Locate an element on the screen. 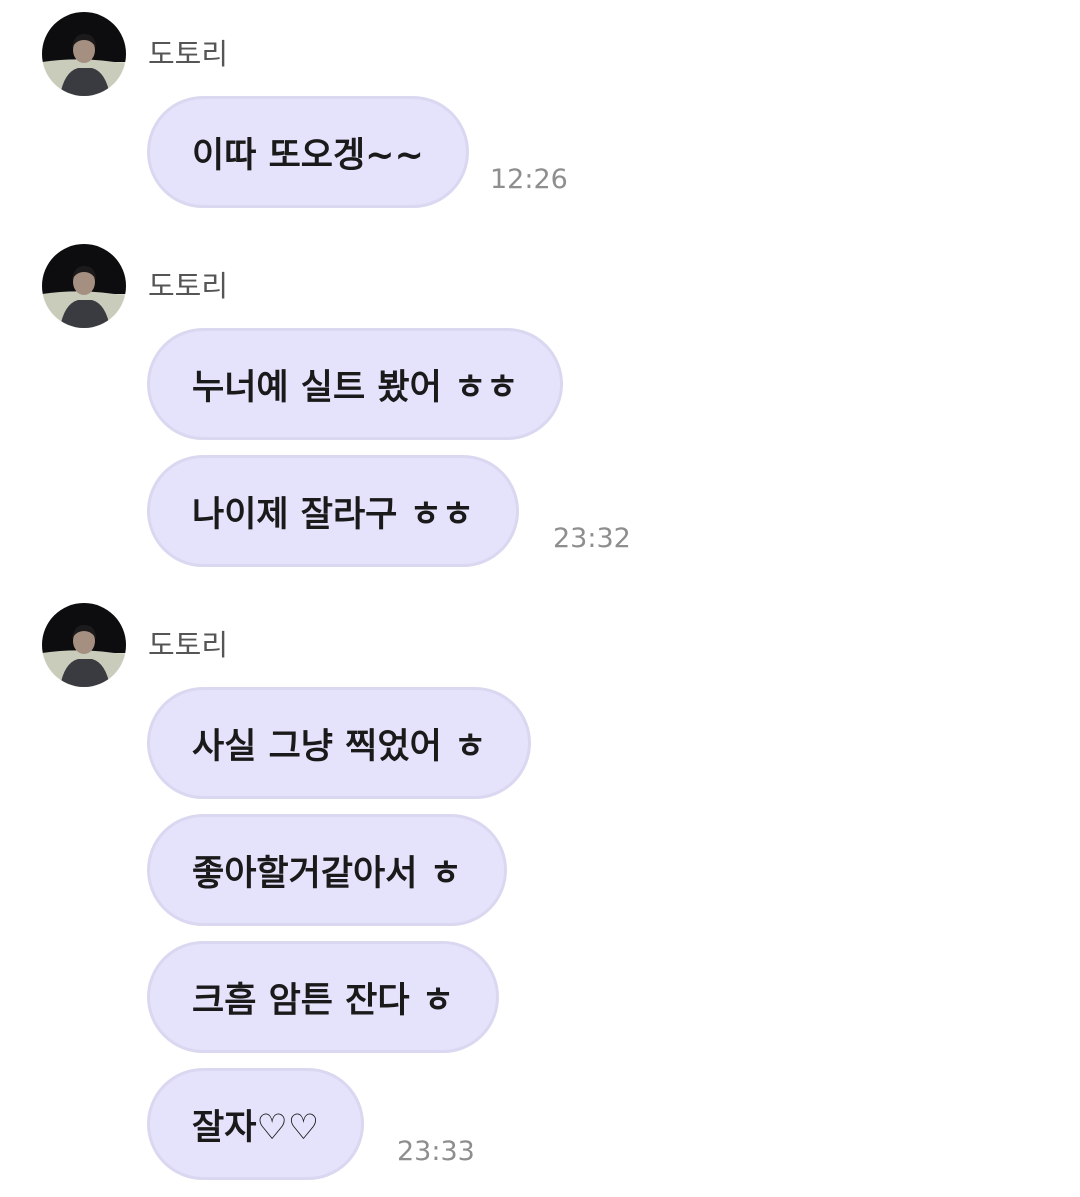  message-bubble: 잘자♡♡ is located at coordinates (256, 1124).